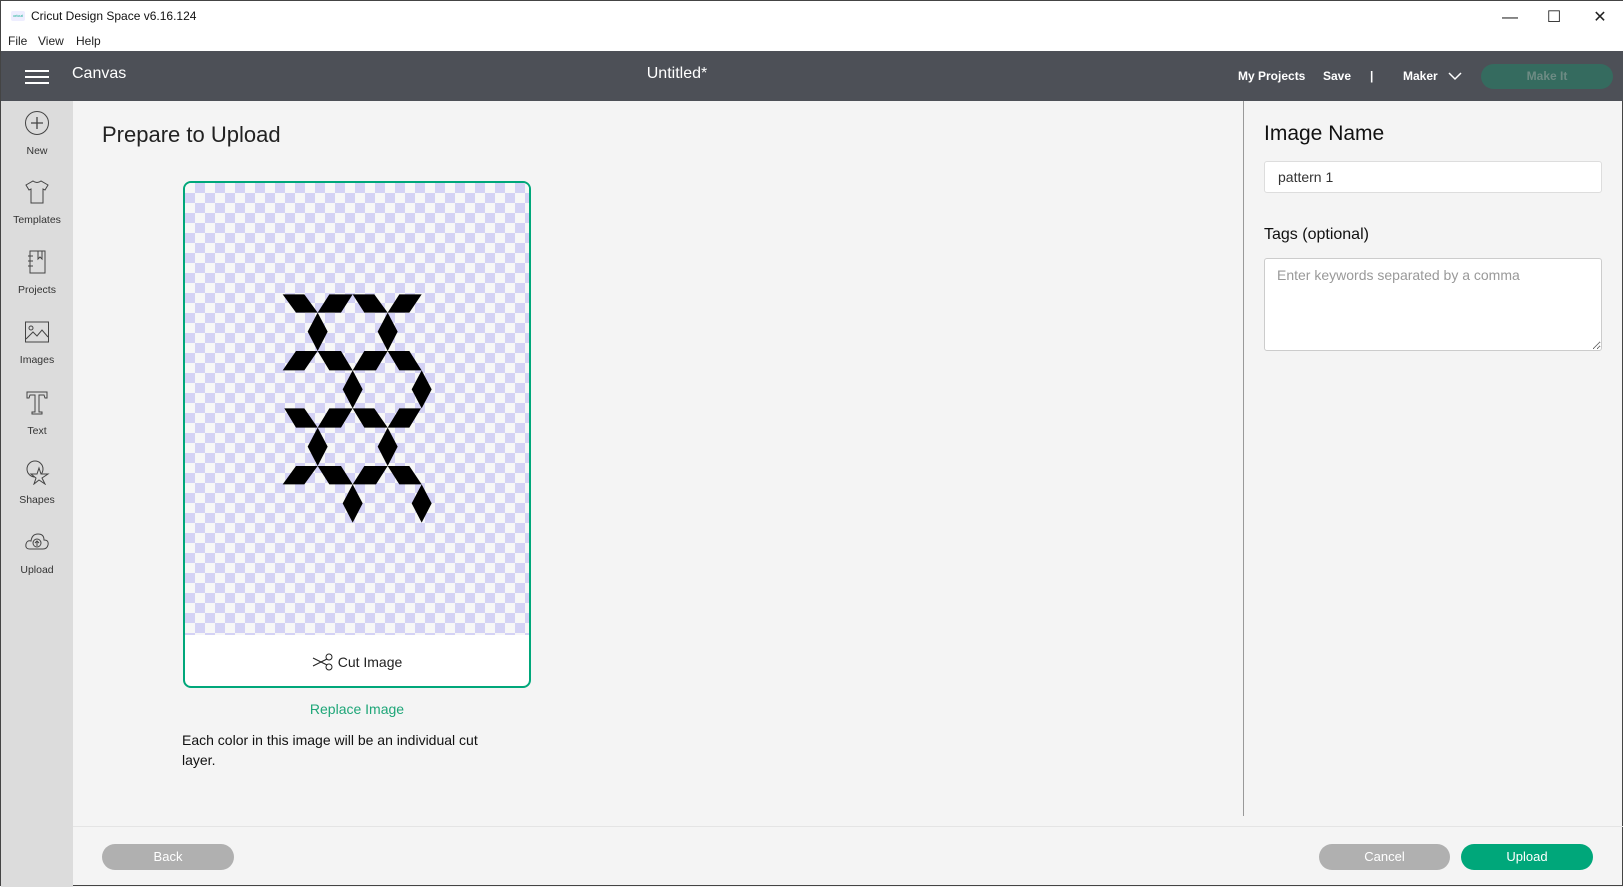  I want to click on sidebar-item-projects: Projects, so click(37, 272).